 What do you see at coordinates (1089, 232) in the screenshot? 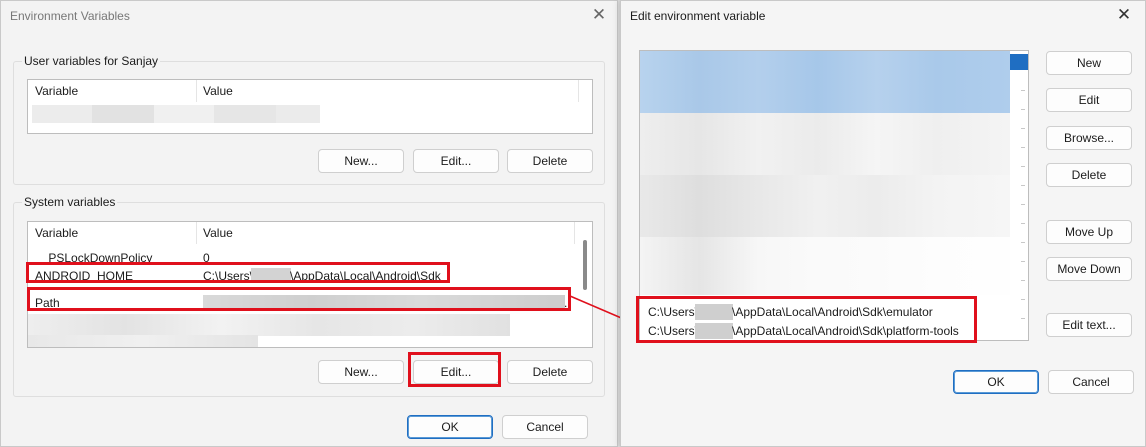
I see `move-up-button: Move Up` at bounding box center [1089, 232].